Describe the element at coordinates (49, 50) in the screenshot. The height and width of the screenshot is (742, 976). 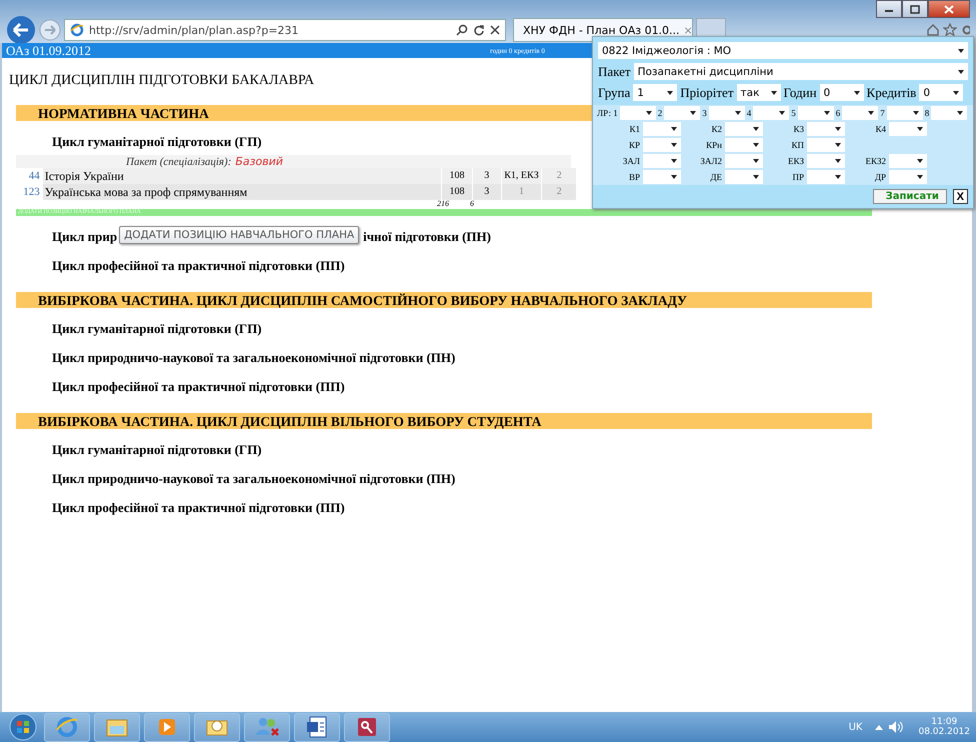
I see `plan-title: ОАз 01.09.2012` at that location.